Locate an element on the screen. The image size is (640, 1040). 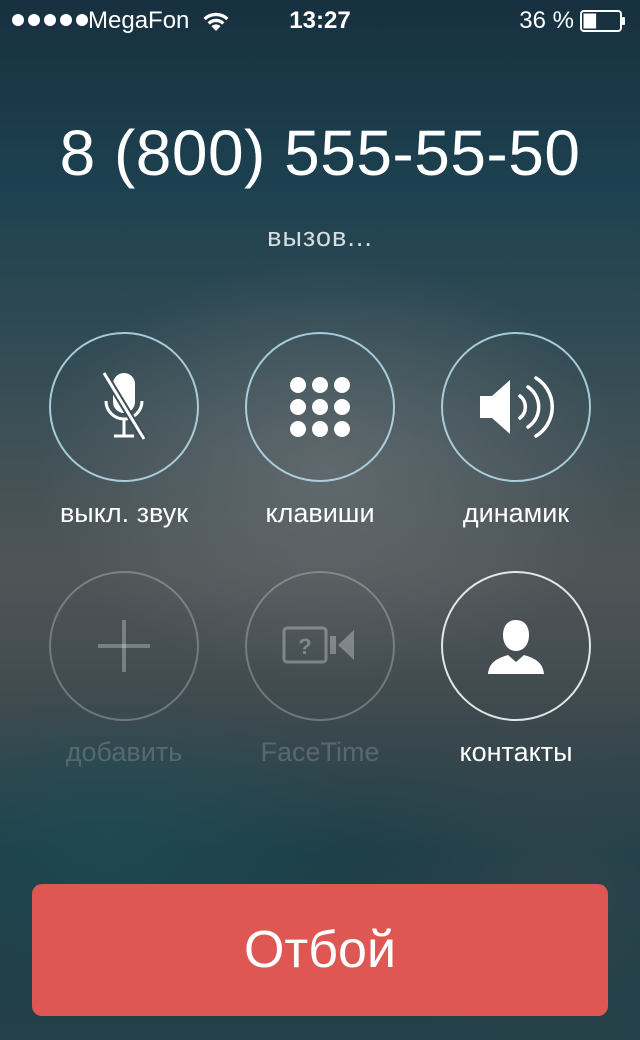
keypad-icon is located at coordinates (320, 407).